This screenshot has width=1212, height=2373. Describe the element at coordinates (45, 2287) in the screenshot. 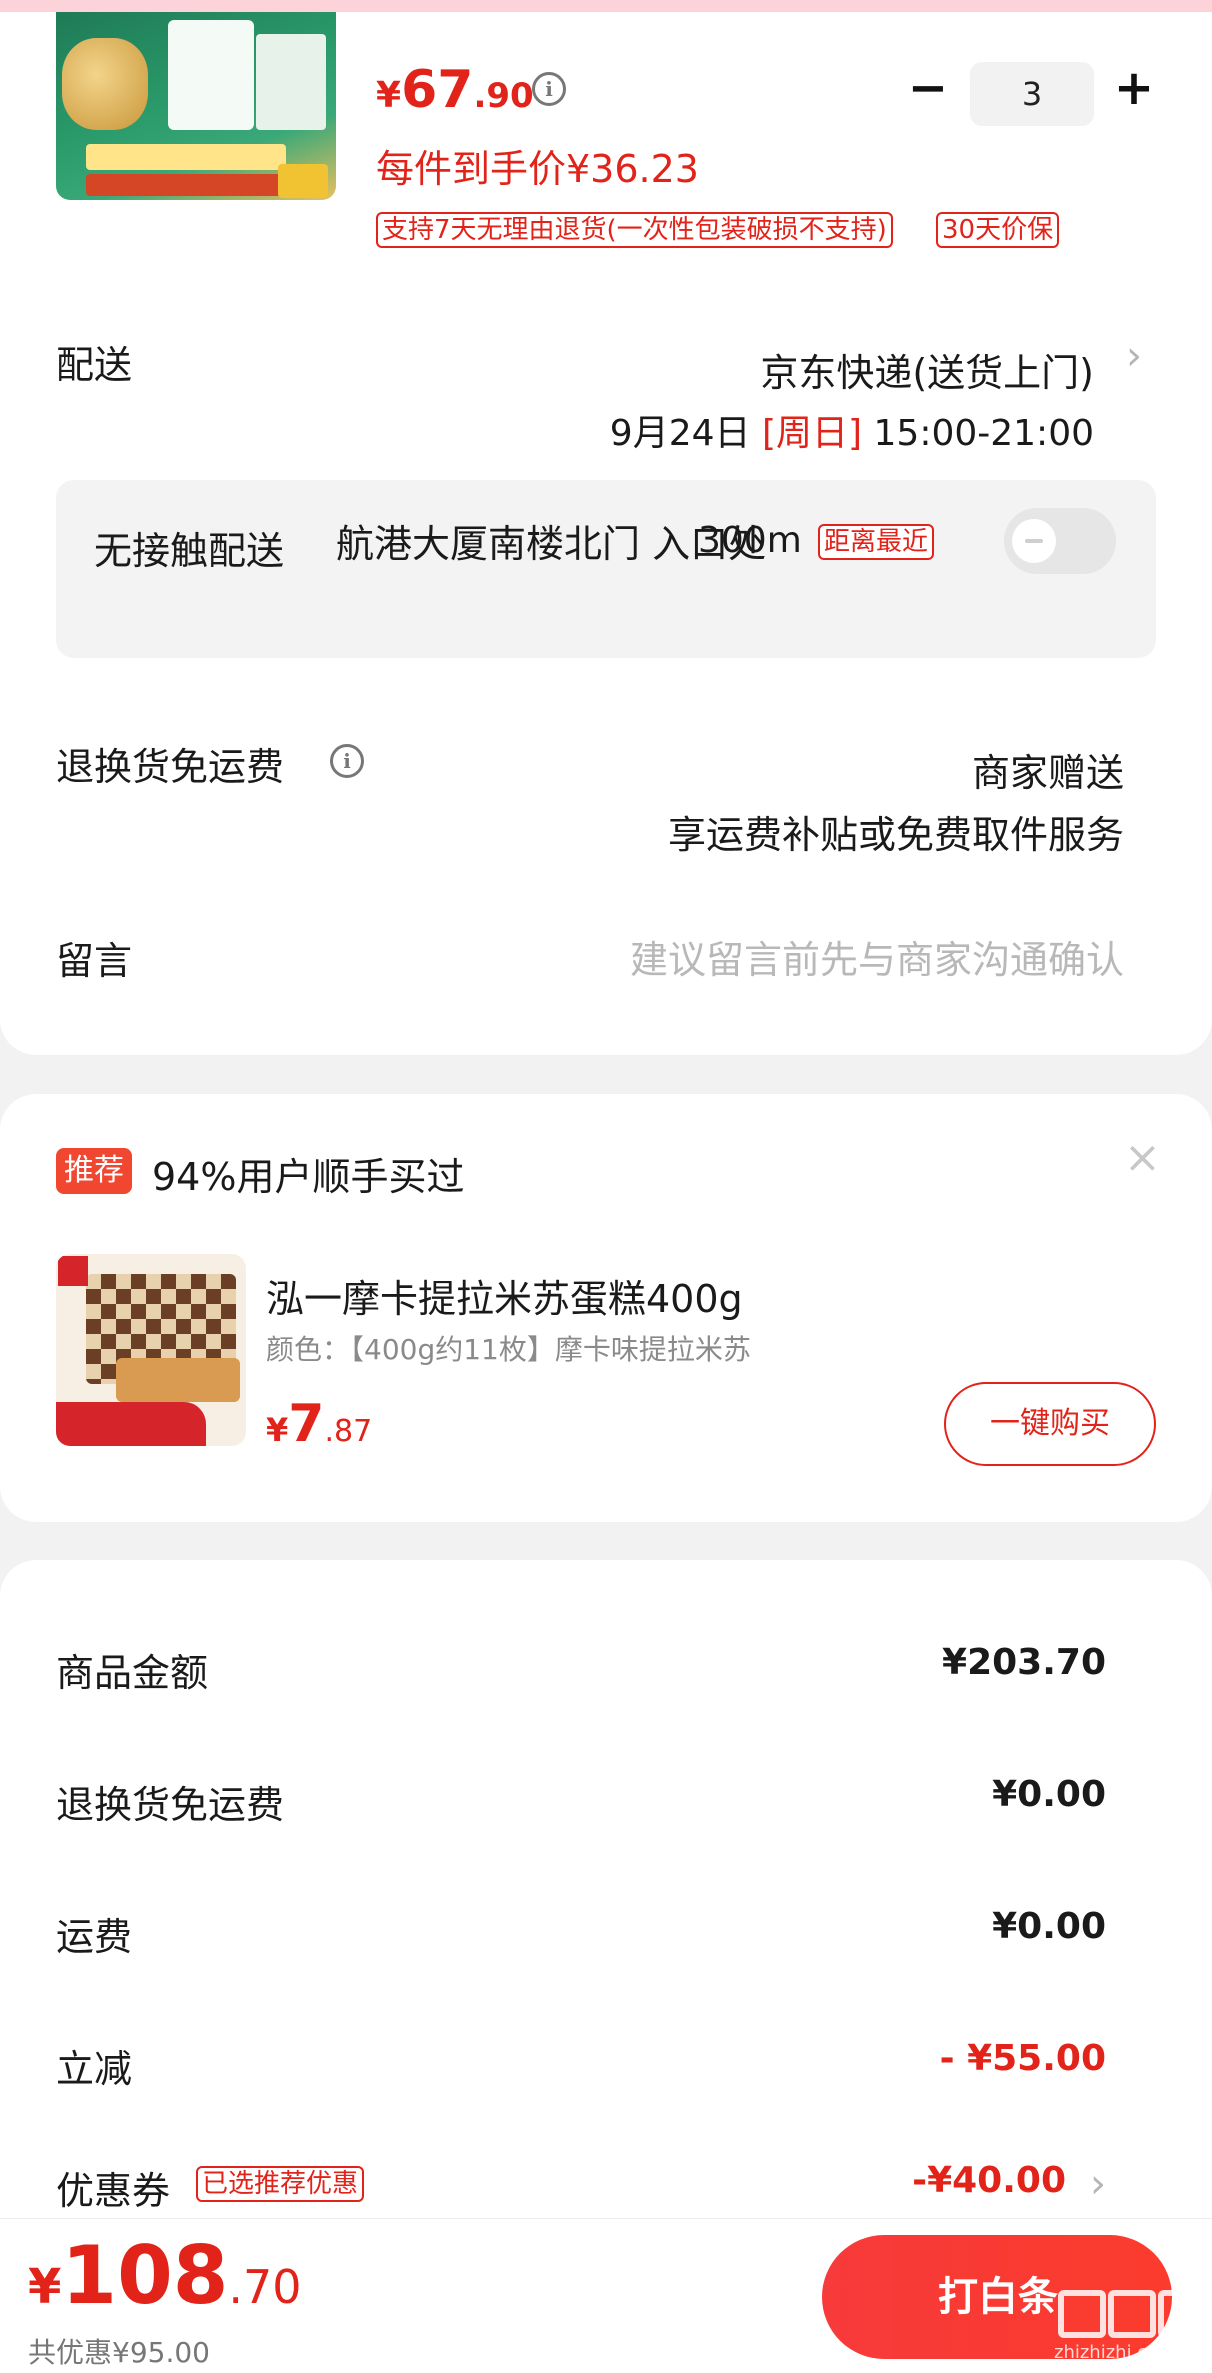

I see `total-price-currency: ¥` at that location.